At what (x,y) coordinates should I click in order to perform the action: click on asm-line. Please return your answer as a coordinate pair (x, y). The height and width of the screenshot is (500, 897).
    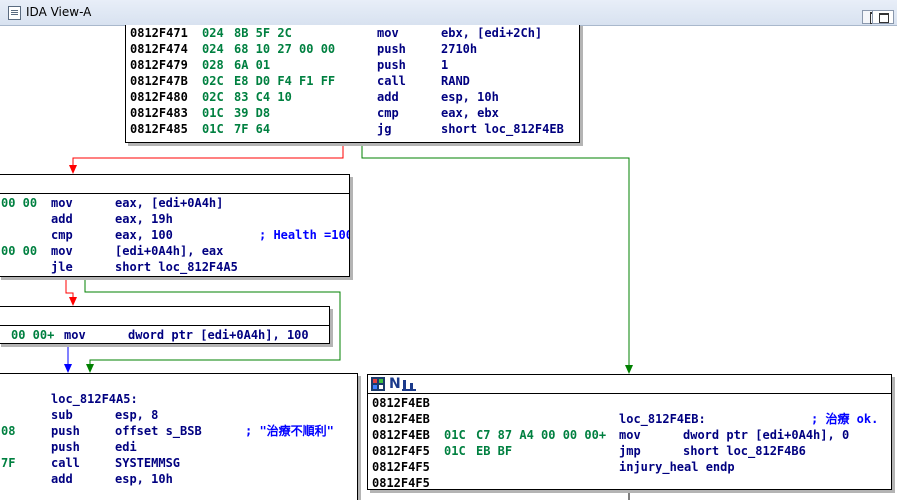
    Looking at the image, I should click on (178, 383).